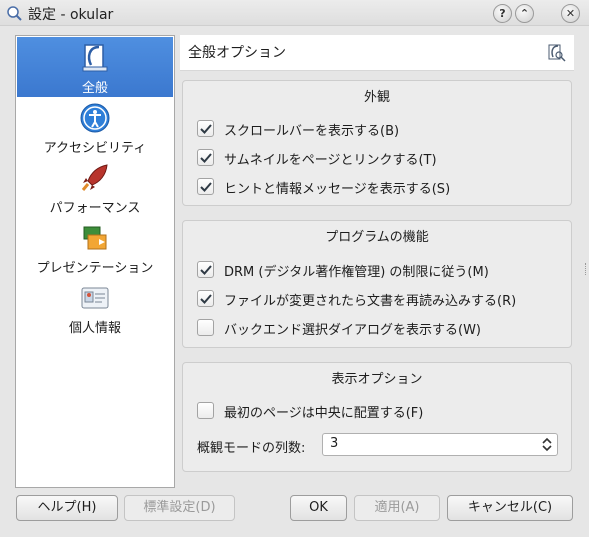 The height and width of the screenshot is (537, 589). What do you see at coordinates (524, 13) in the screenshot?
I see `collapse-icon: ⌃` at bounding box center [524, 13].